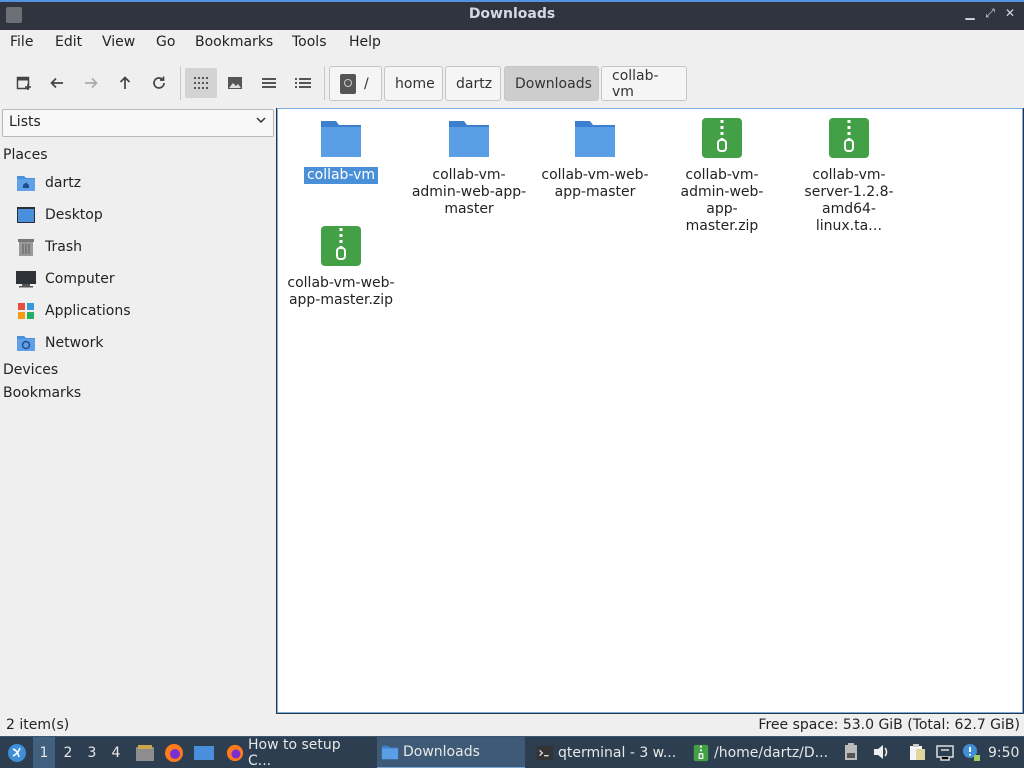 The width and height of the screenshot is (1024, 768). I want to click on file-name: collab-vm, so click(341, 175).